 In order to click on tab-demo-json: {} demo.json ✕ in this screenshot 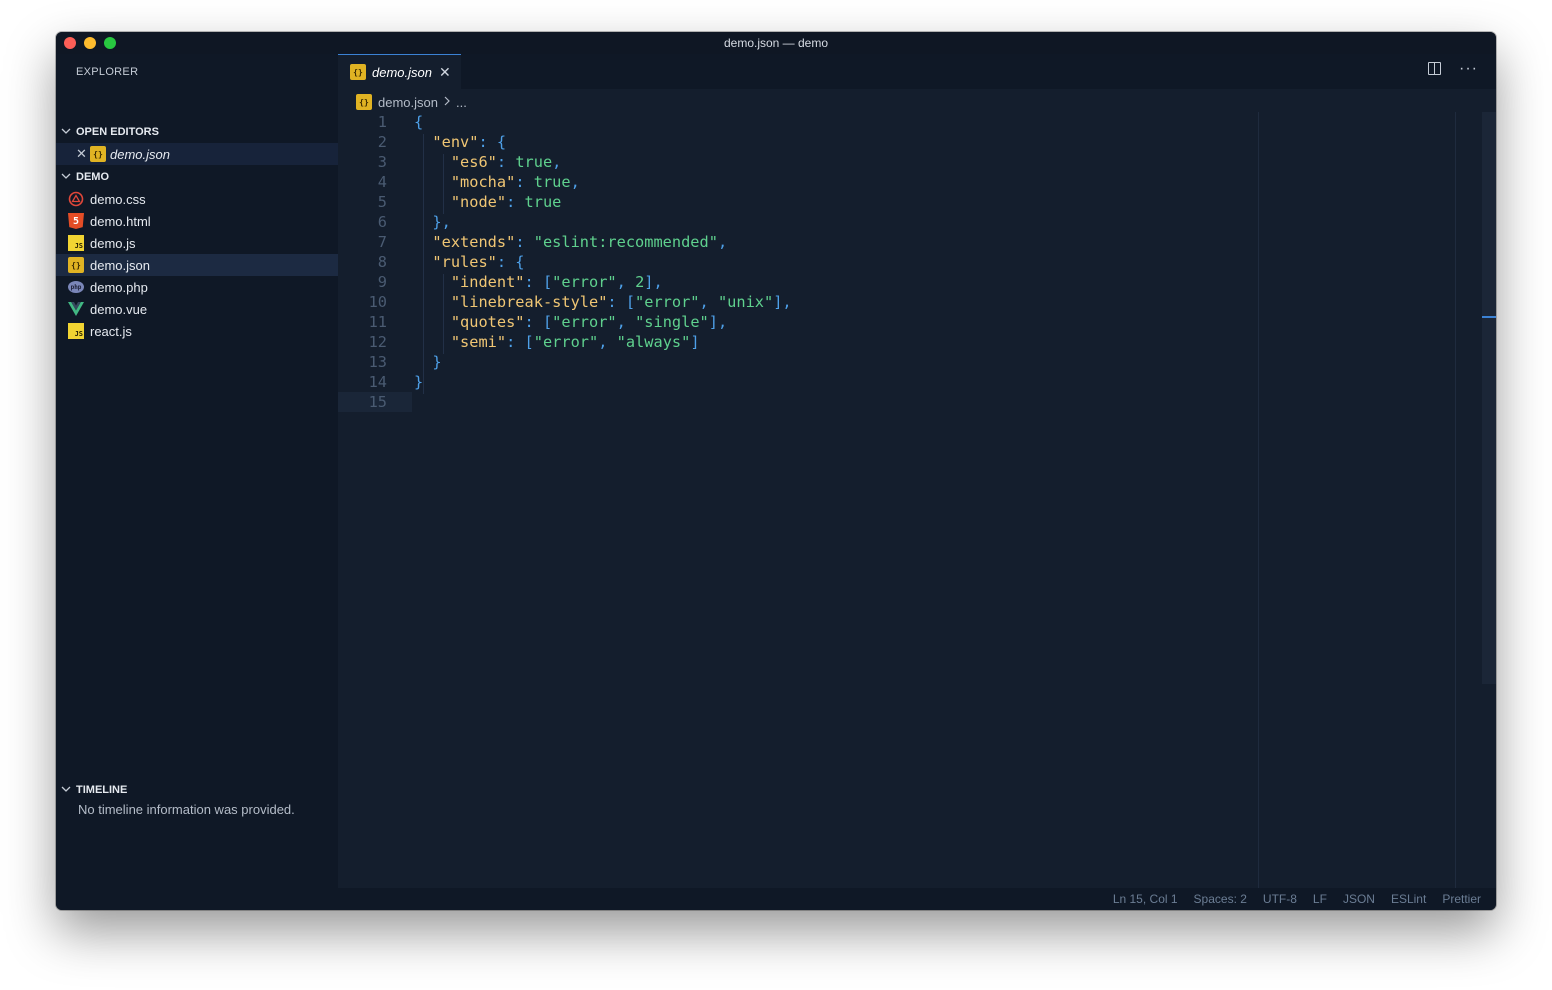, I will do `click(399, 71)`.